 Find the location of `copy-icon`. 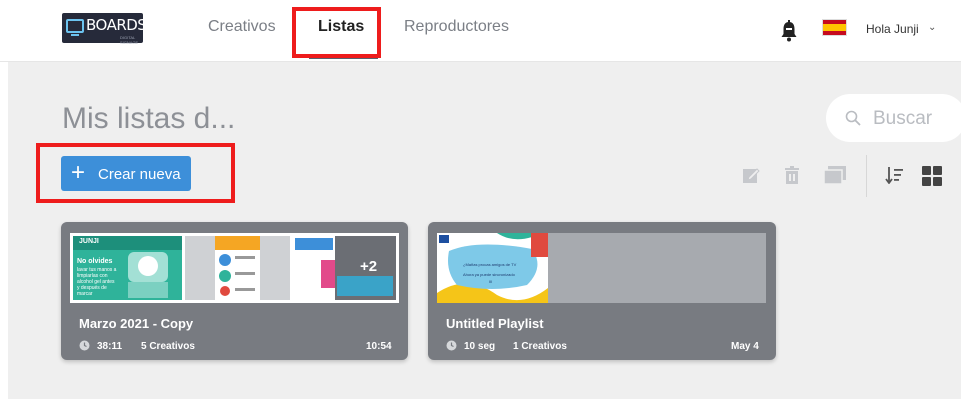

copy-icon is located at coordinates (835, 175).